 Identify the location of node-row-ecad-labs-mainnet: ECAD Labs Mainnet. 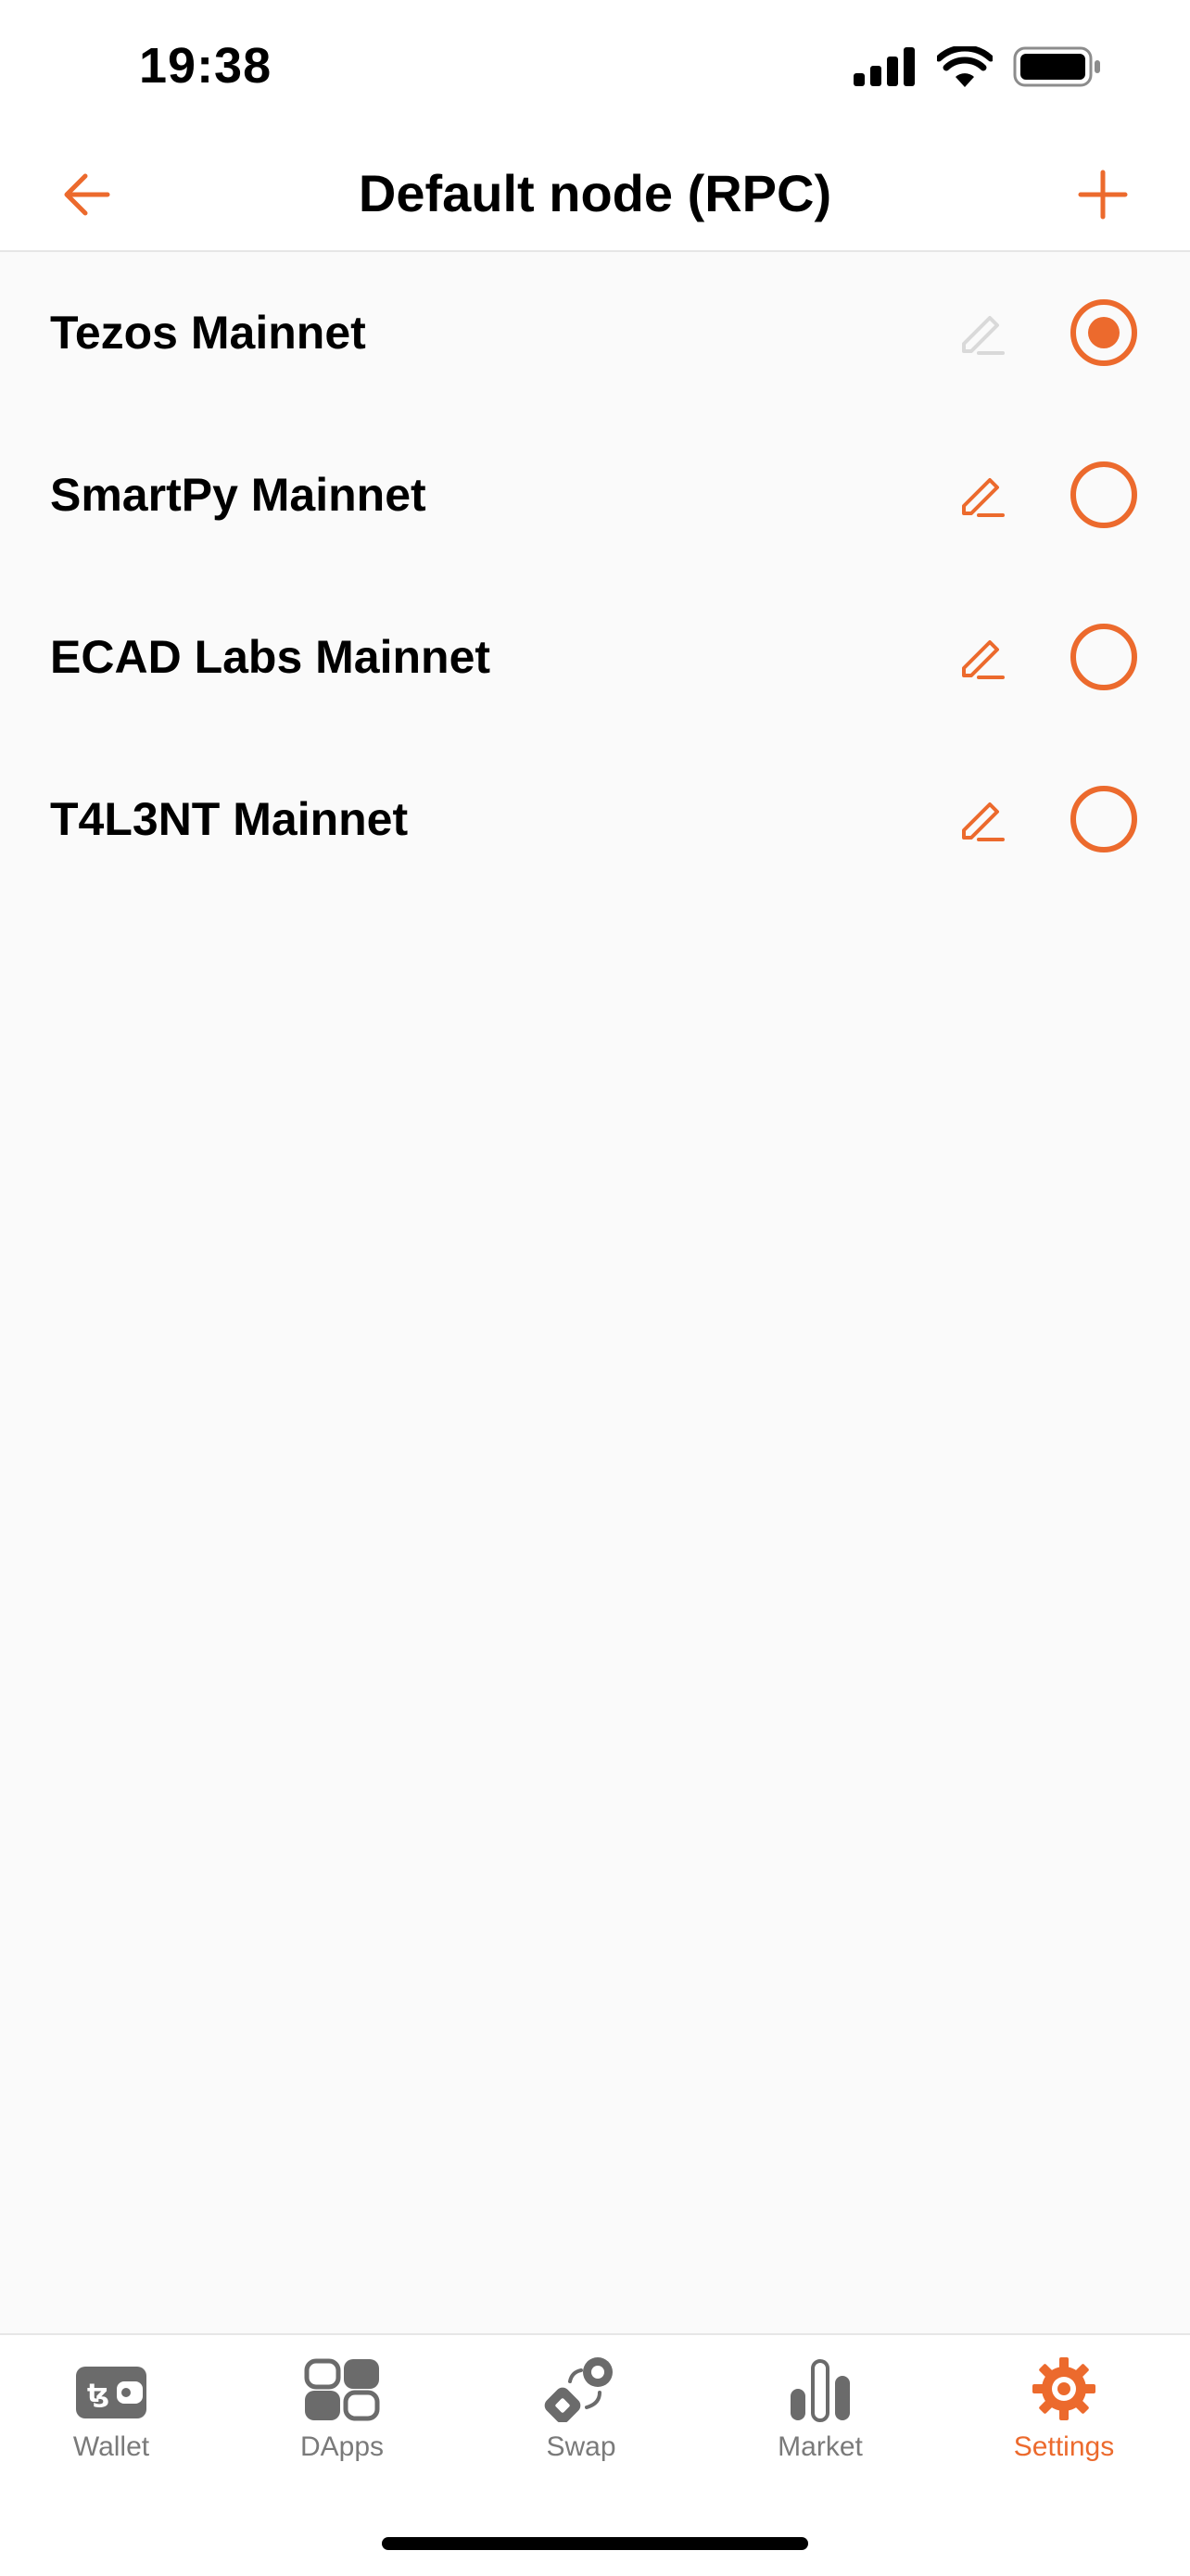
(595, 657).